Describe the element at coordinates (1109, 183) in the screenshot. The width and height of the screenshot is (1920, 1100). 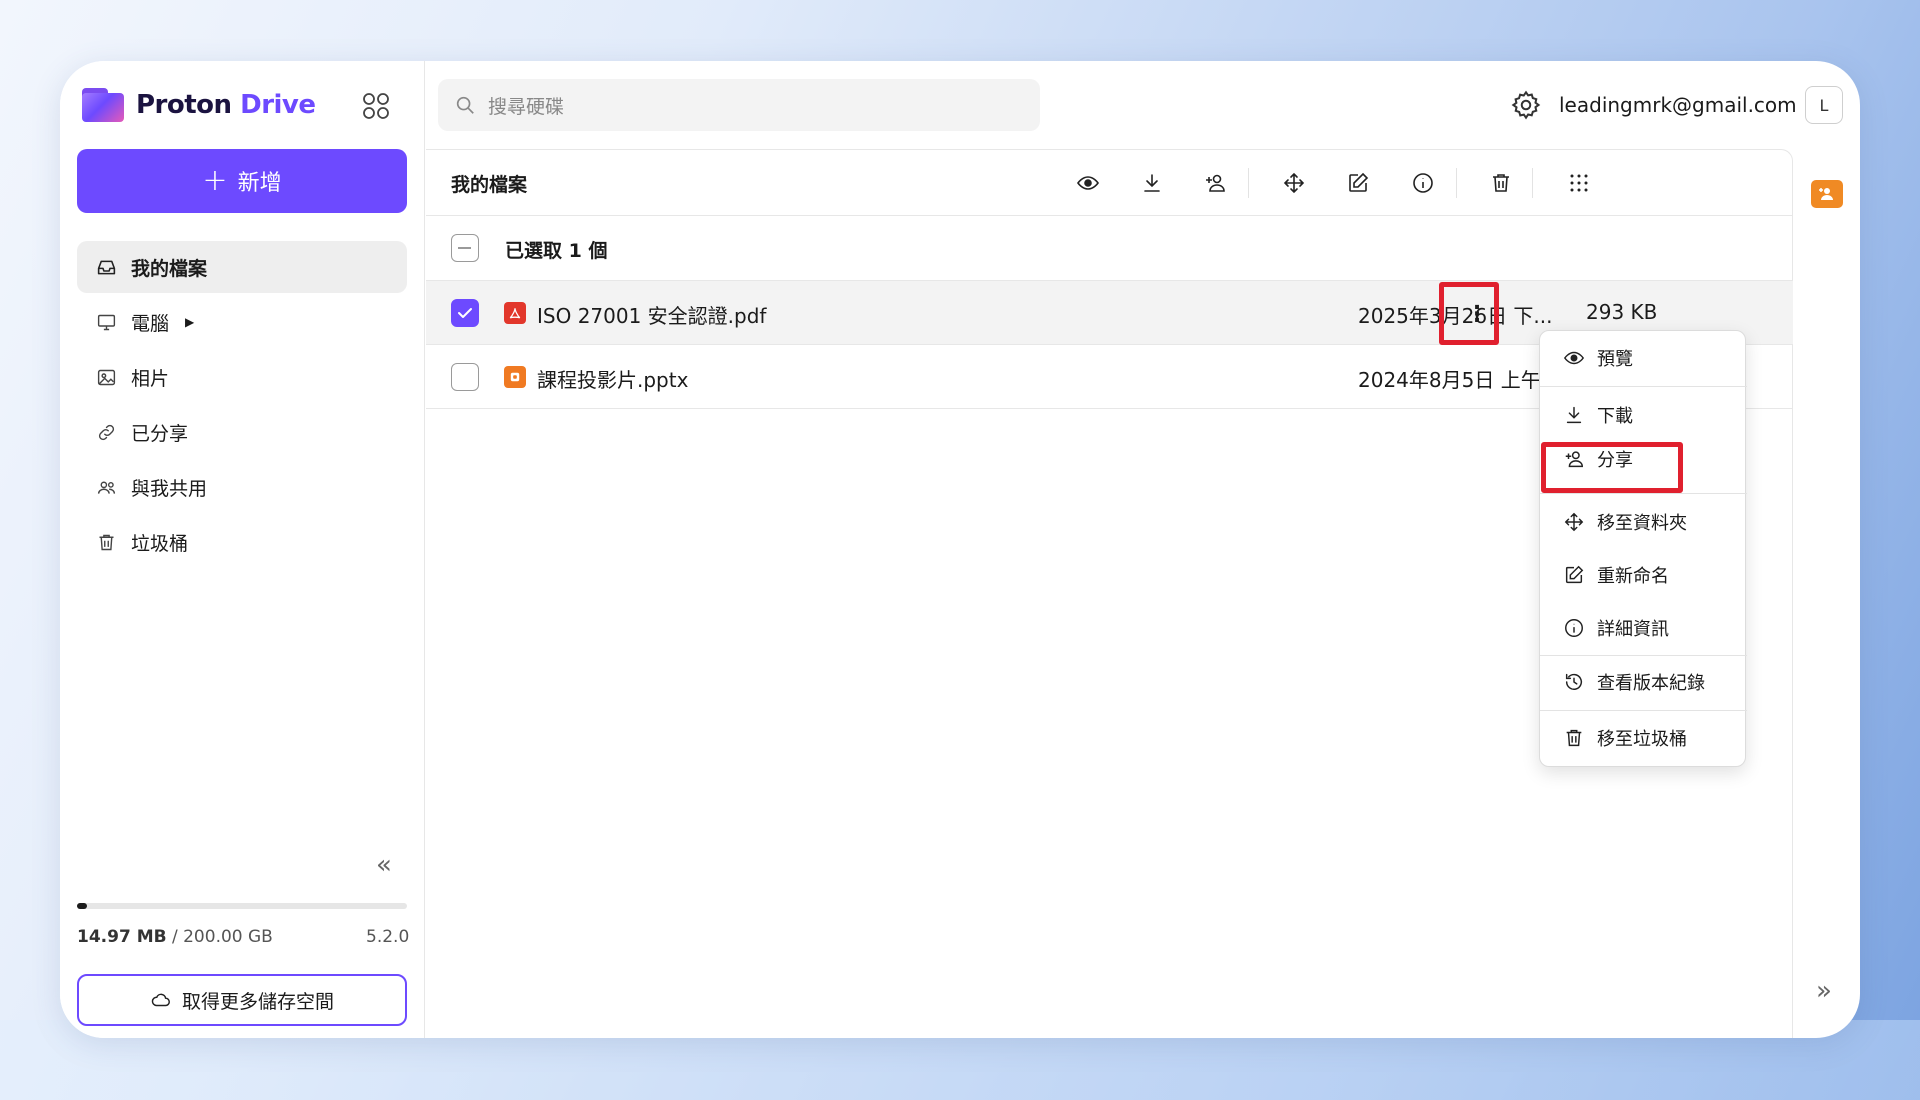
I see `toolbar: 我的檔案` at that location.